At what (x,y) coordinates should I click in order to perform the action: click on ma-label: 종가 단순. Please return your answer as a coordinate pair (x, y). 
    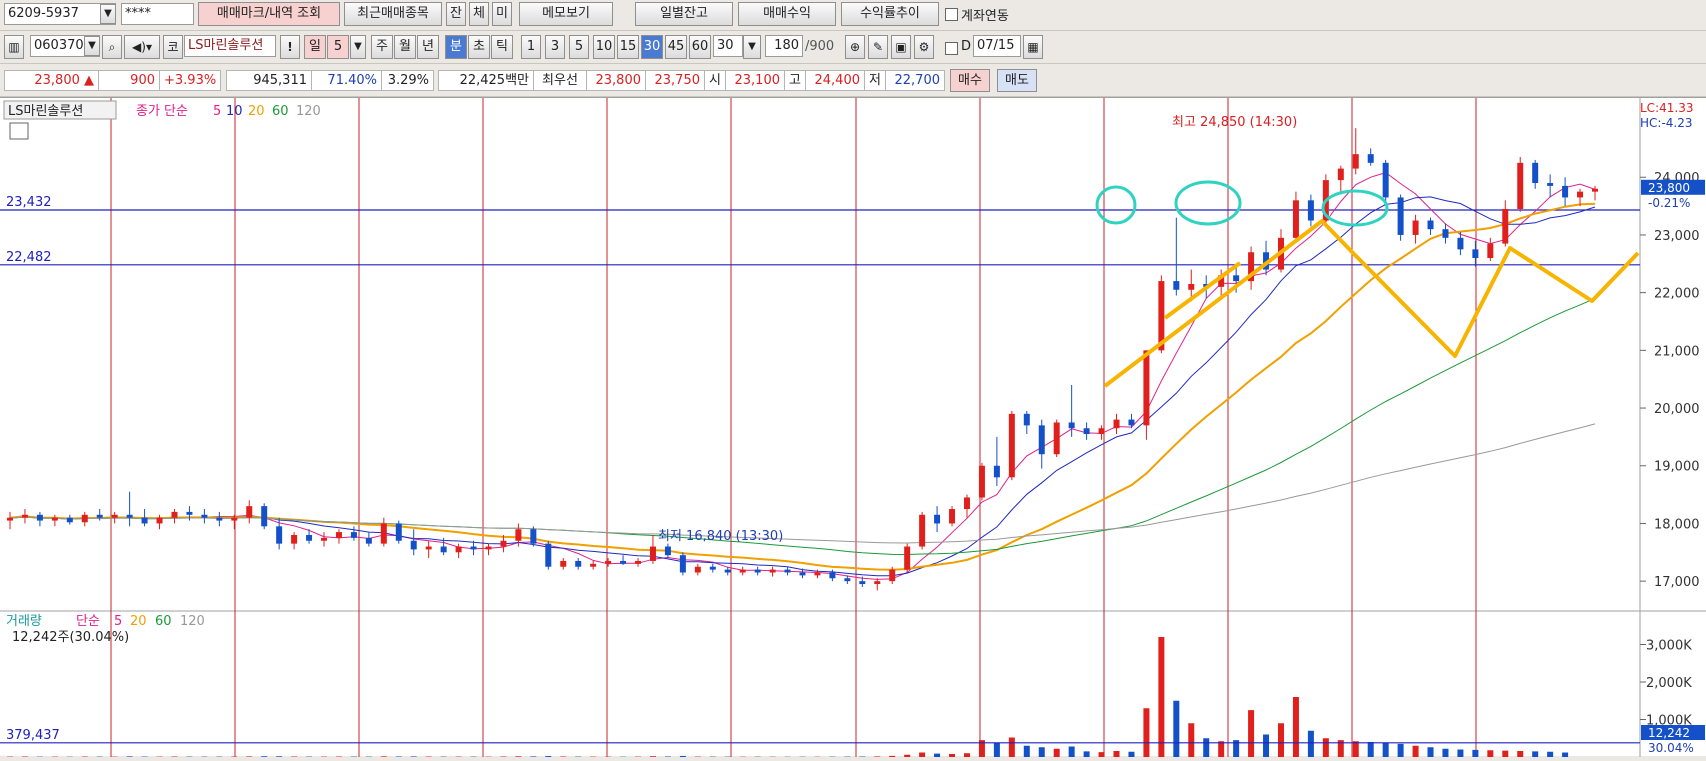
    Looking at the image, I should click on (162, 111).